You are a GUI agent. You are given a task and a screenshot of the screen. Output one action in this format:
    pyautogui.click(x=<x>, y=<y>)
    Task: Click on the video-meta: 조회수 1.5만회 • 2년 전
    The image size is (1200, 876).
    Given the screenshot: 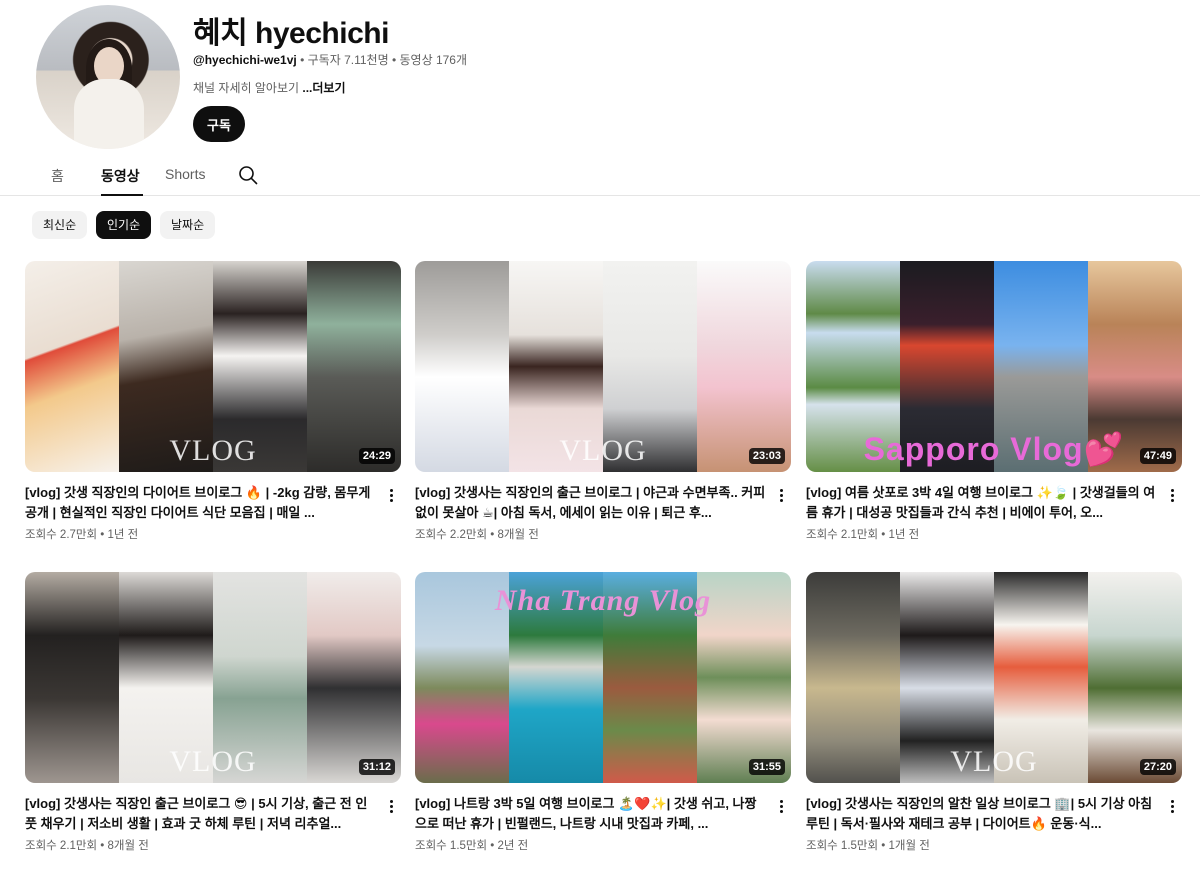 What is the action you would take?
    pyautogui.click(x=472, y=846)
    